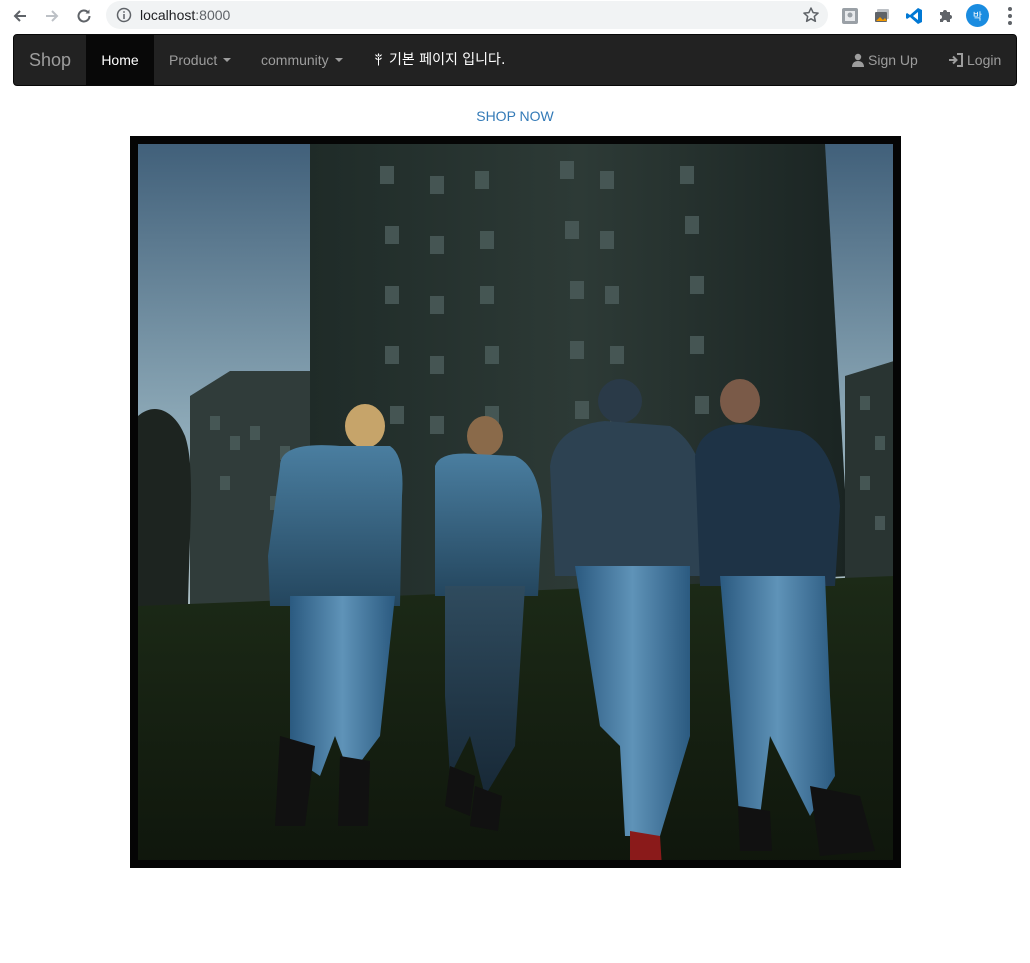 The image size is (1030, 963). I want to click on shop-now-link: SHOP NOW, so click(515, 116).